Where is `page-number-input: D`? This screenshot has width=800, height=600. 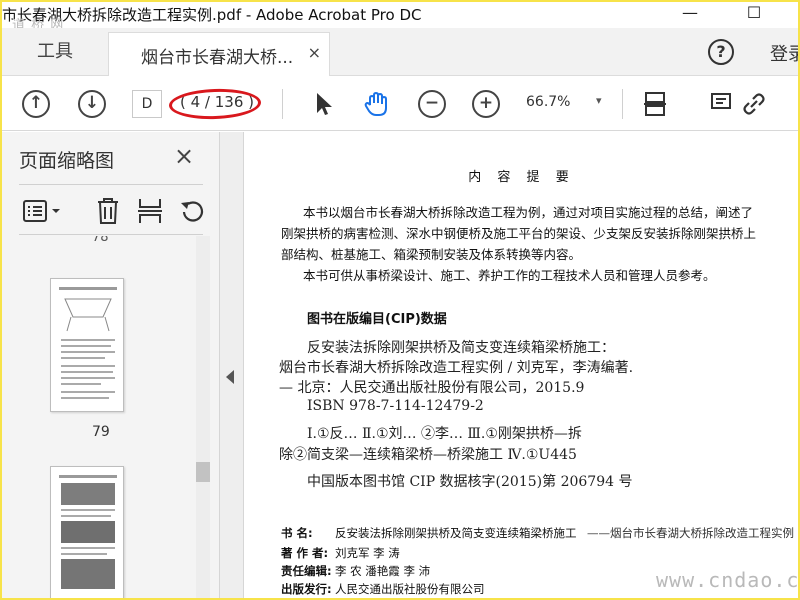
page-number-input: D is located at coordinates (147, 104).